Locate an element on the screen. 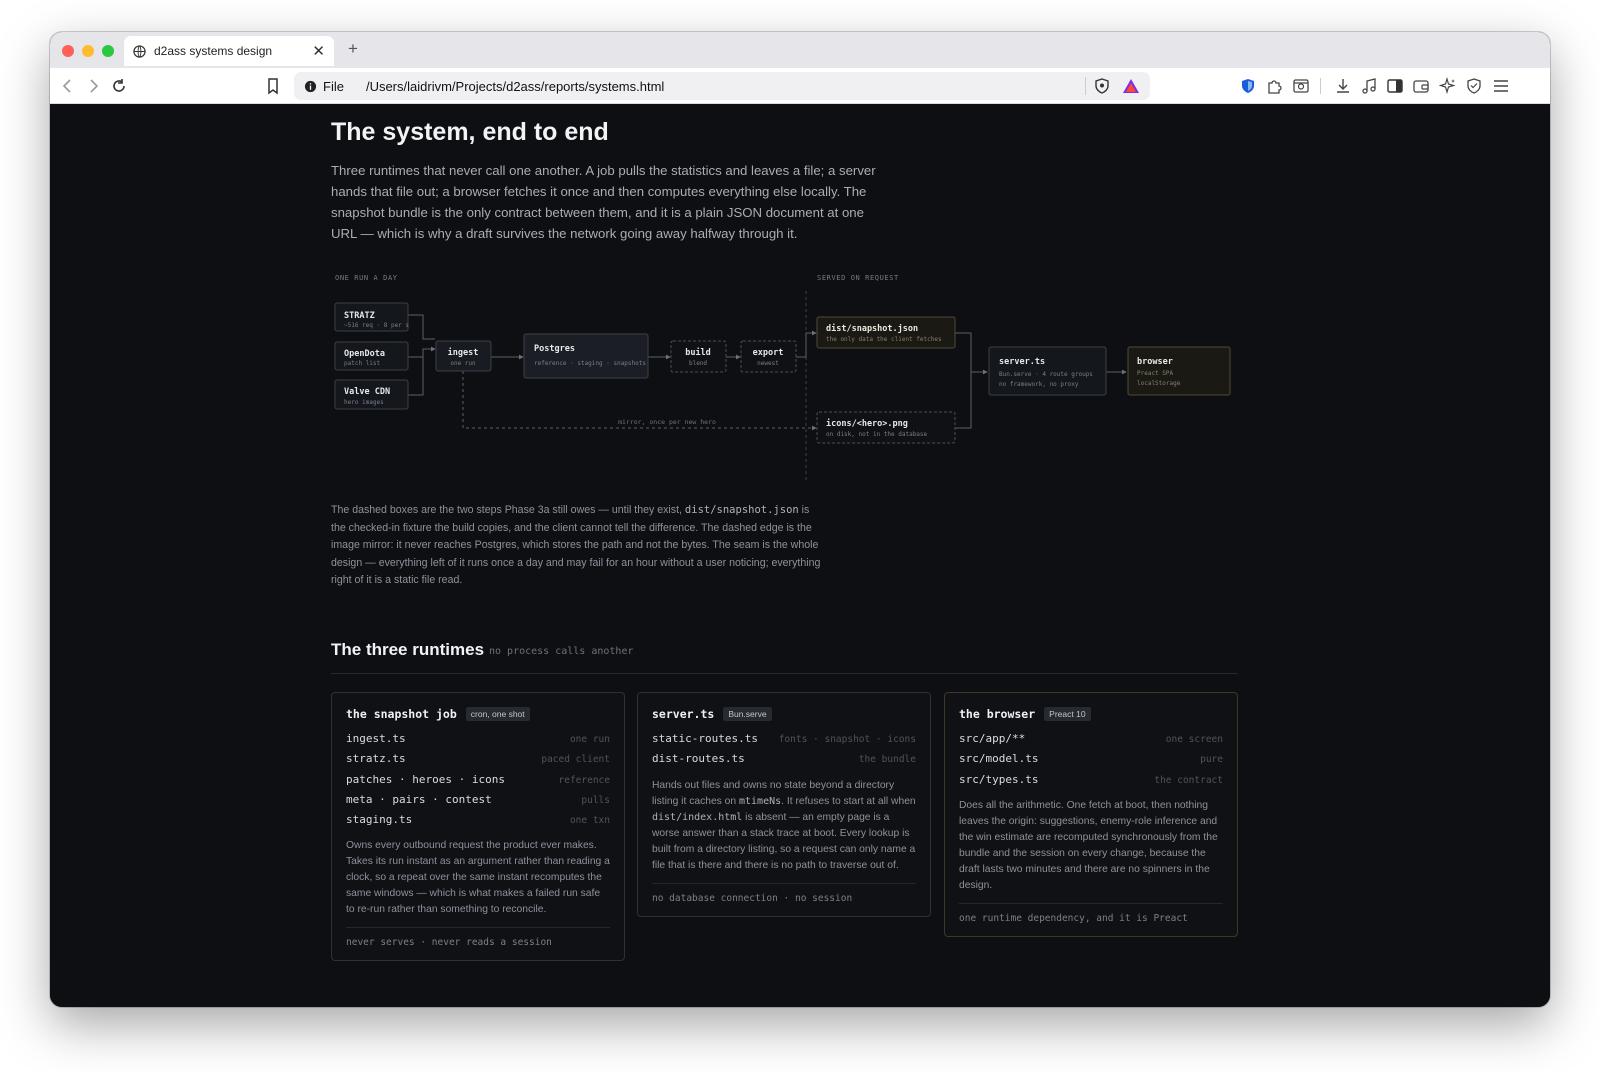  node-icons-title: icons/<hero>.png is located at coordinates (867, 423).